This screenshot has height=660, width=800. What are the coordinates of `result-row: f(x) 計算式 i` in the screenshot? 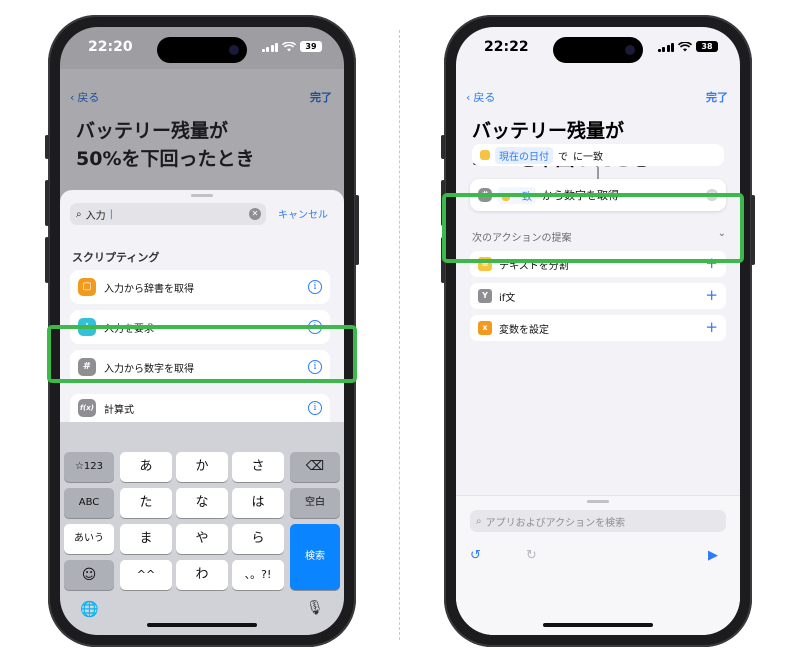 It's located at (200, 408).